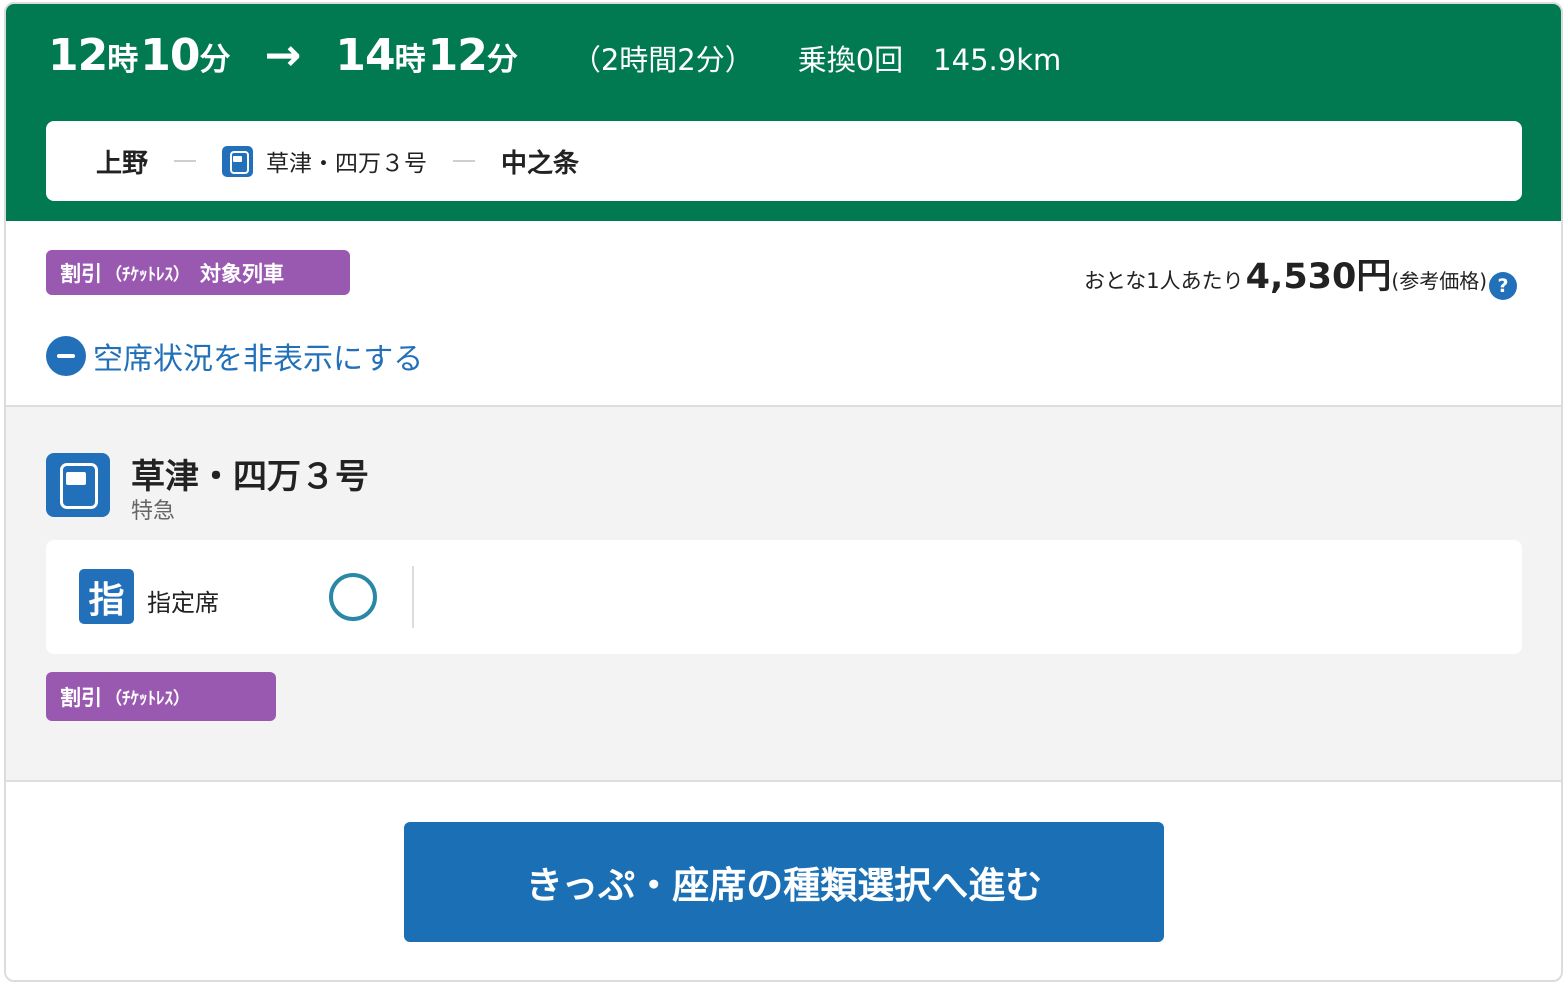  I want to click on route-bar: 上野 草津・四万３号 中之条, so click(784, 161).